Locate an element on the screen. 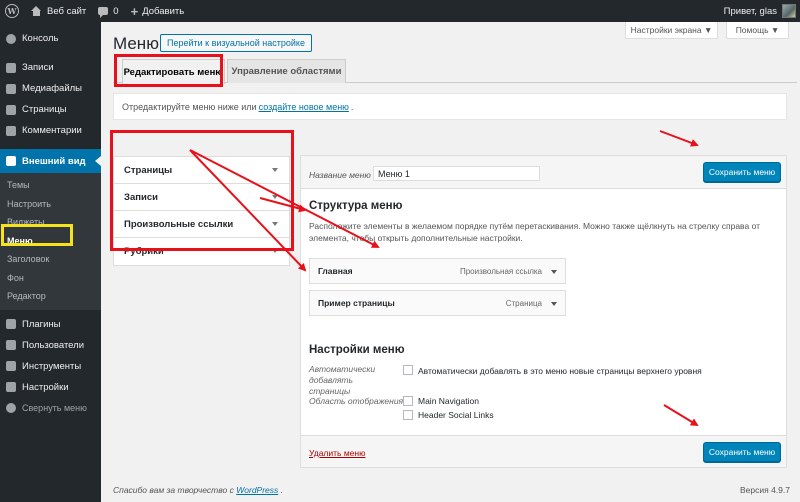 Image resolution: width=800 pixels, height=502 pixels. wordpress-link: WordPress is located at coordinates (257, 490).